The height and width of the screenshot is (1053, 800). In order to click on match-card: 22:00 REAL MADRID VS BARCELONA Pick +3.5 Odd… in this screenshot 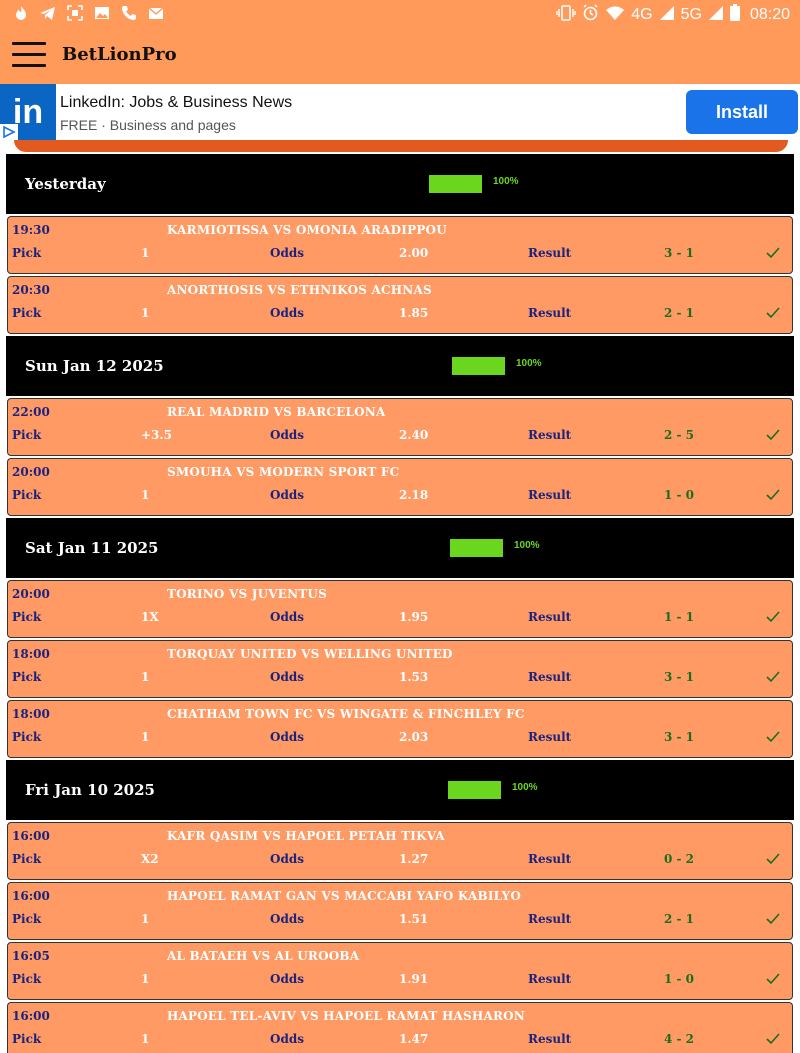, I will do `click(400, 427)`.